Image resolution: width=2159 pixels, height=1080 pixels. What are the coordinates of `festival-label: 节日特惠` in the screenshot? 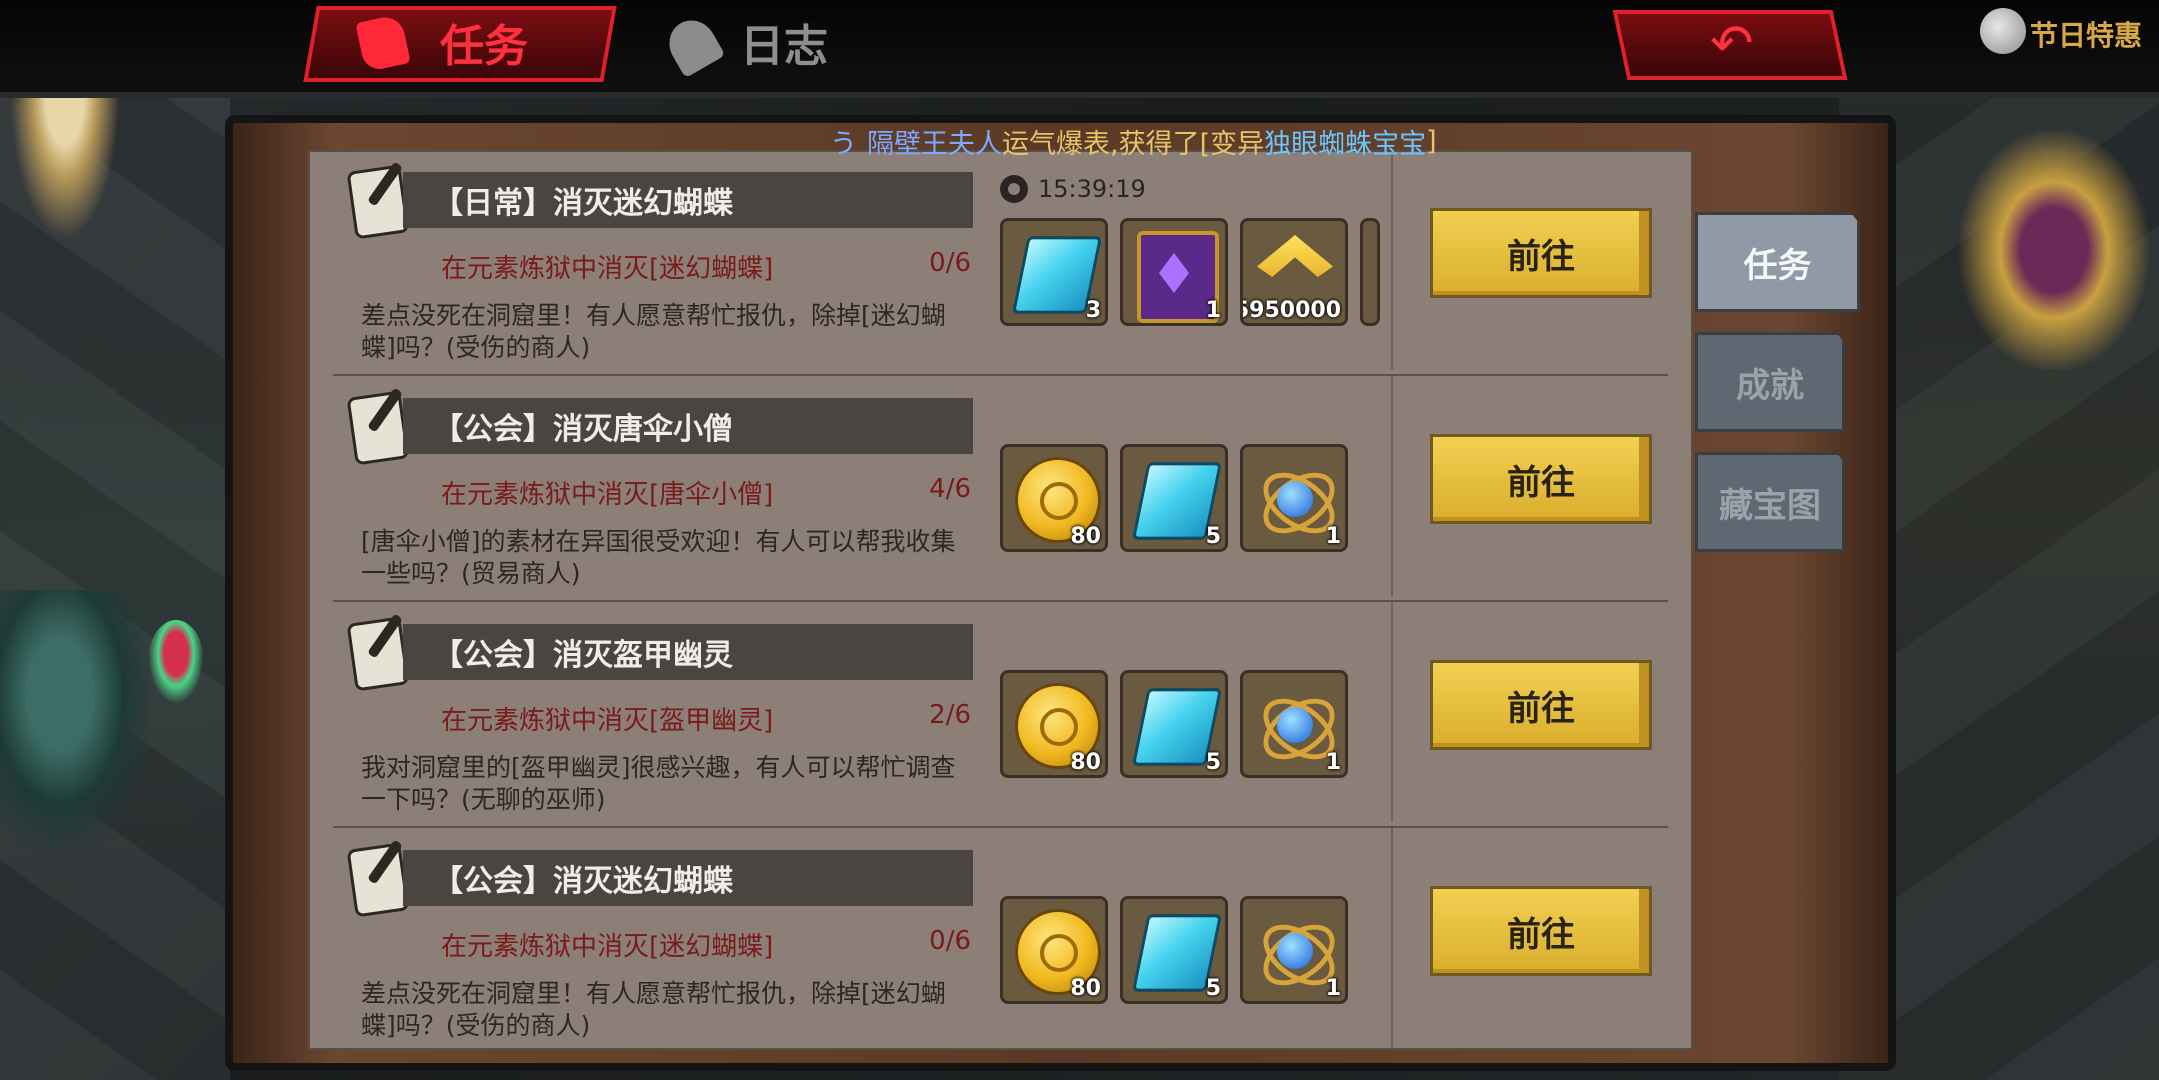 It's located at (2086, 34).